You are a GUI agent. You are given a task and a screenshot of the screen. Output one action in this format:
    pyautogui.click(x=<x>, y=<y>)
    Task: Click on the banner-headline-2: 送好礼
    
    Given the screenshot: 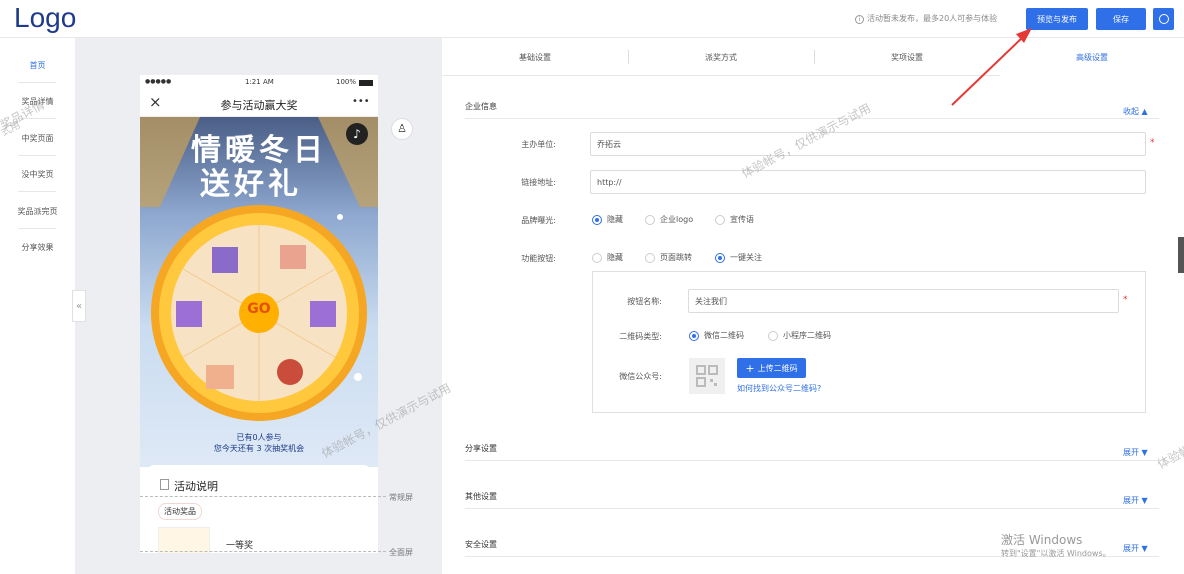 What is the action you would take?
    pyautogui.click(x=251, y=184)
    